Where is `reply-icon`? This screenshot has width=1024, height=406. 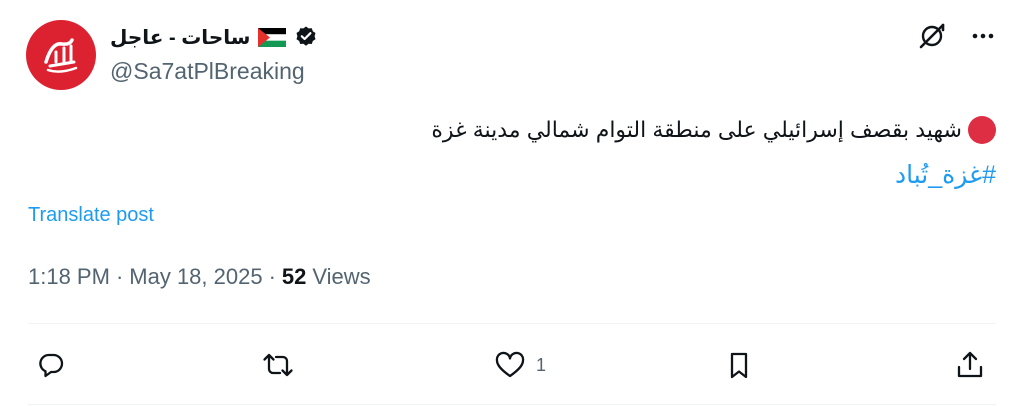
reply-icon is located at coordinates (51, 365).